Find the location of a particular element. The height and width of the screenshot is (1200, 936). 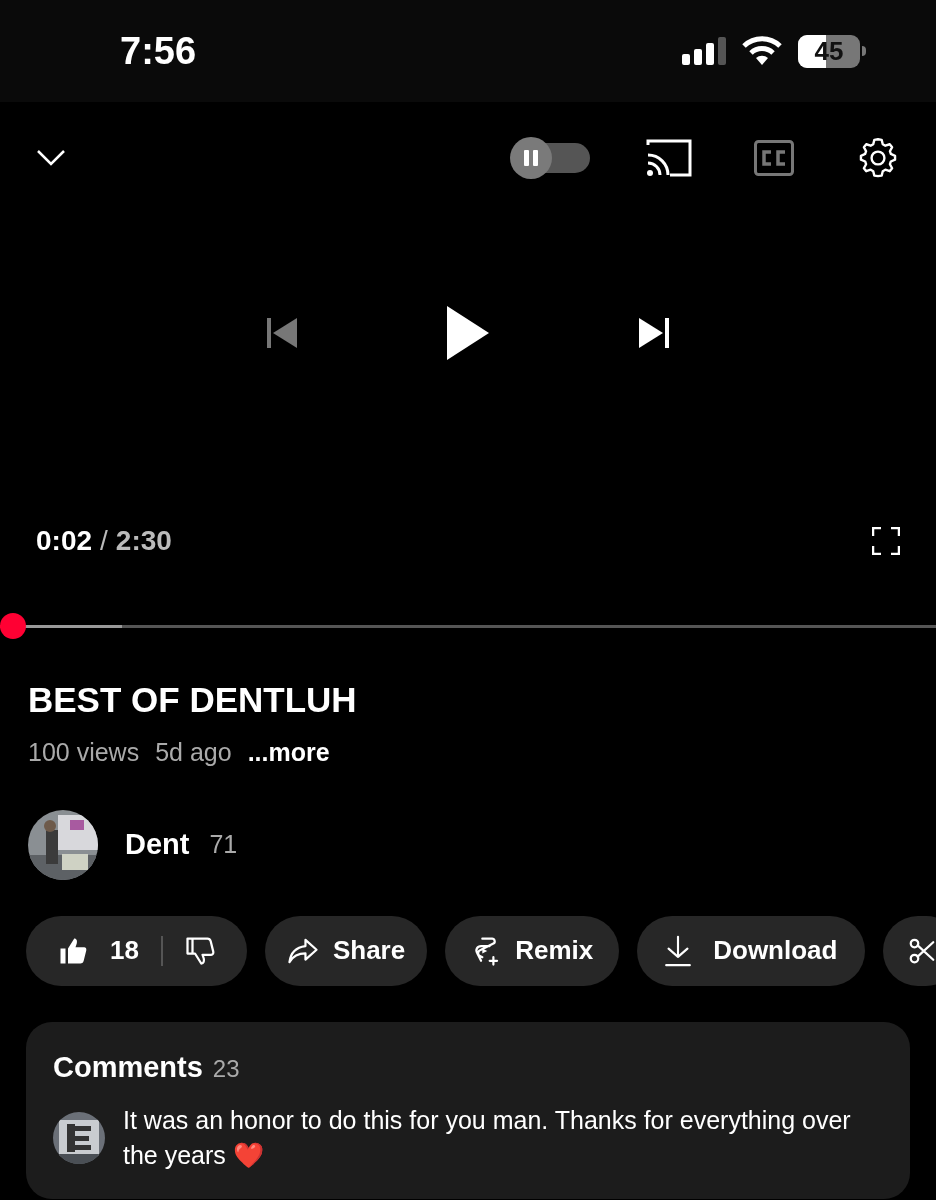

wifi-icon is located at coordinates (762, 51).